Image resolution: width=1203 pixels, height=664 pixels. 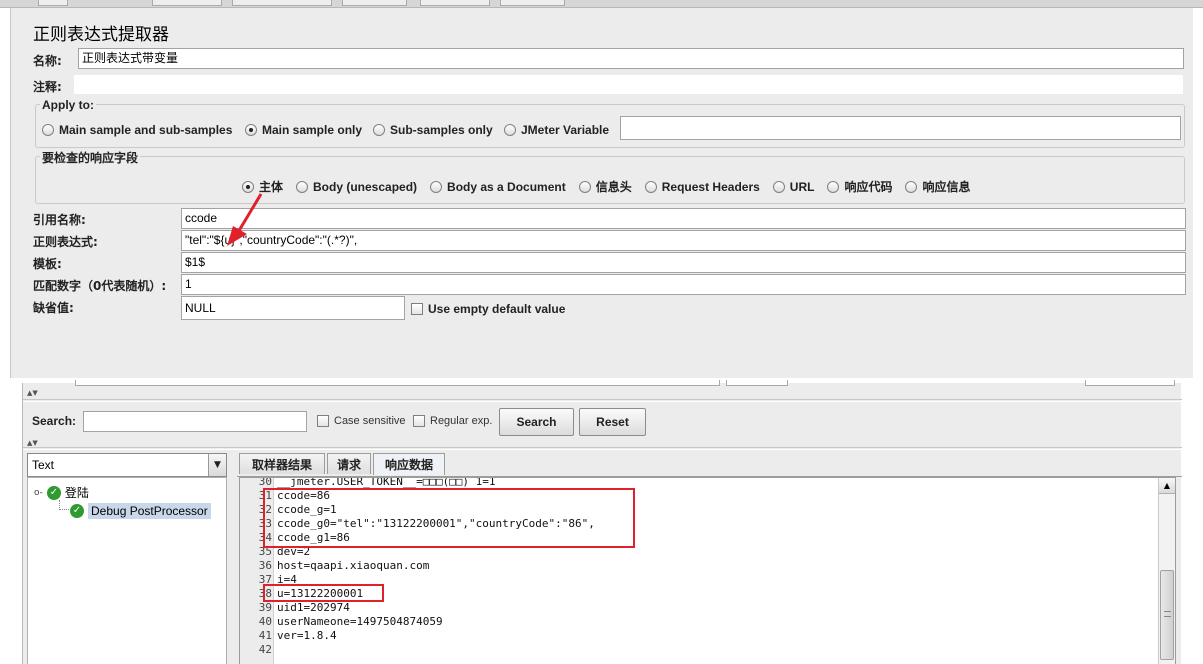 What do you see at coordinates (386, 482) in the screenshot?
I see `response-line: __jmeter.USER_TOKEN__=□□□(□□) 1=1` at bounding box center [386, 482].